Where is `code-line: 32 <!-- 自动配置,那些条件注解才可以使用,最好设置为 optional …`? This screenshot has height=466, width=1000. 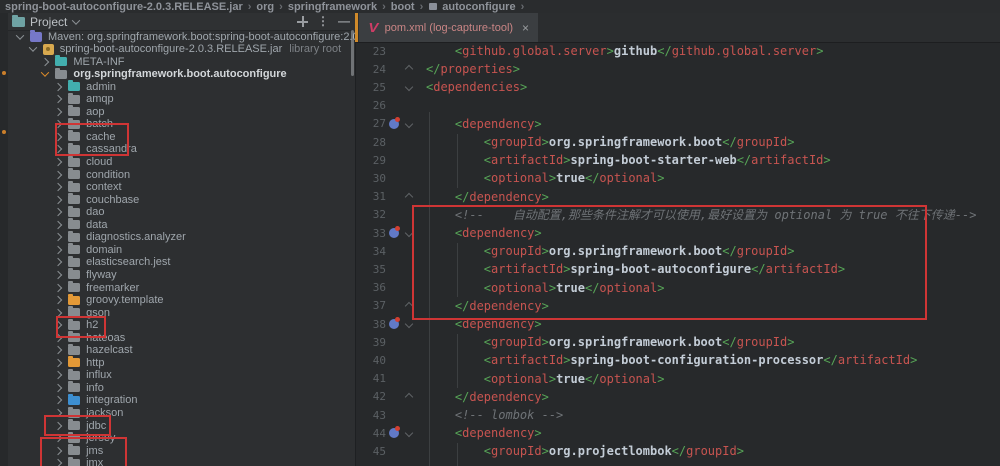
code-line: 32 <!-- 自动配置,那些条件注解才可以使用,最好设置为 optional … is located at coordinates (678, 215).